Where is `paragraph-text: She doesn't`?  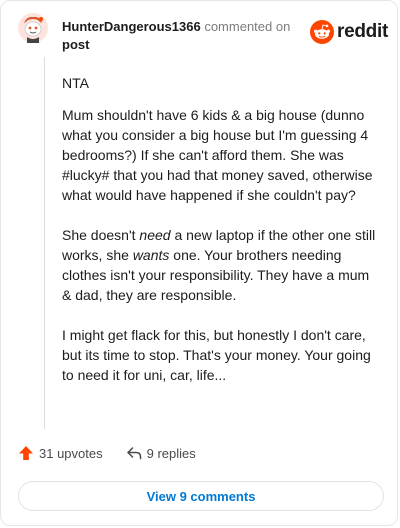
paragraph-text: She doesn't is located at coordinates (101, 235).